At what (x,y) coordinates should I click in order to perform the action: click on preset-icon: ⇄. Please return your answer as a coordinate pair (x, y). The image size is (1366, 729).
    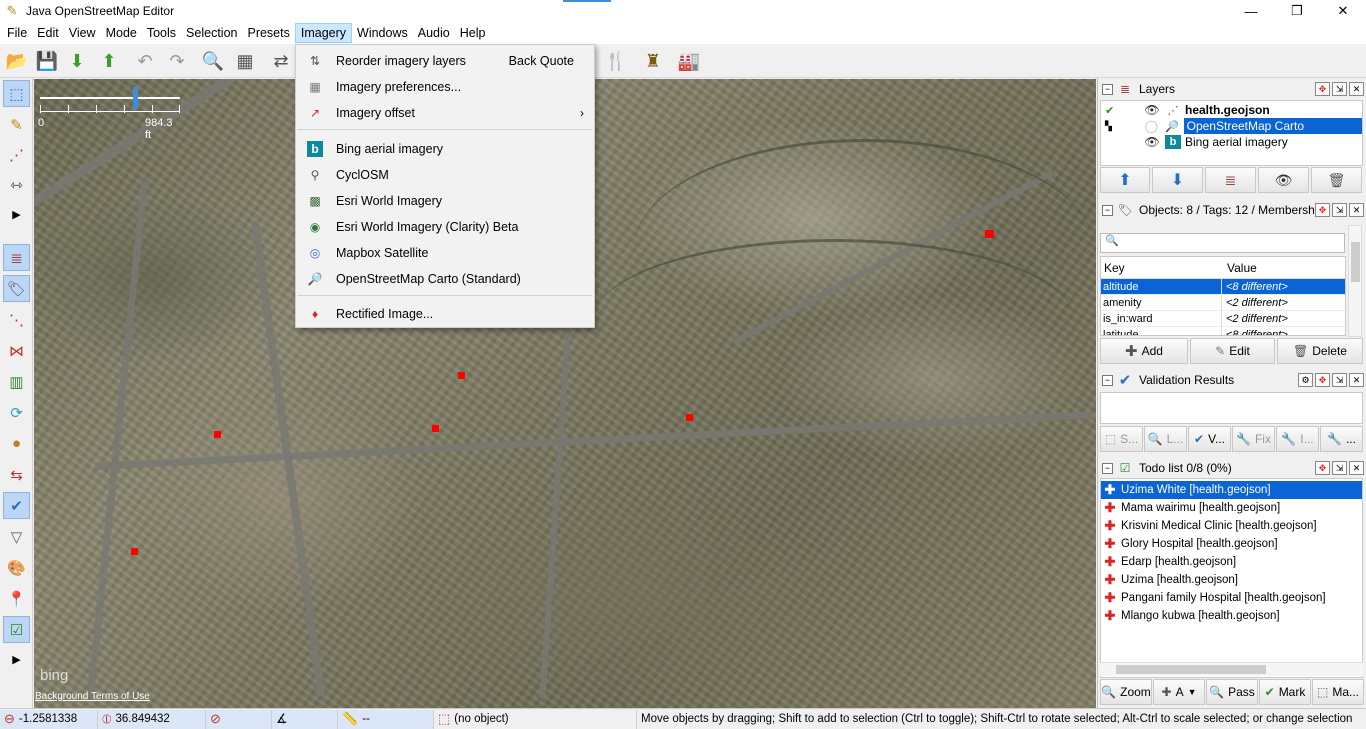
    Looking at the image, I should click on (281, 61).